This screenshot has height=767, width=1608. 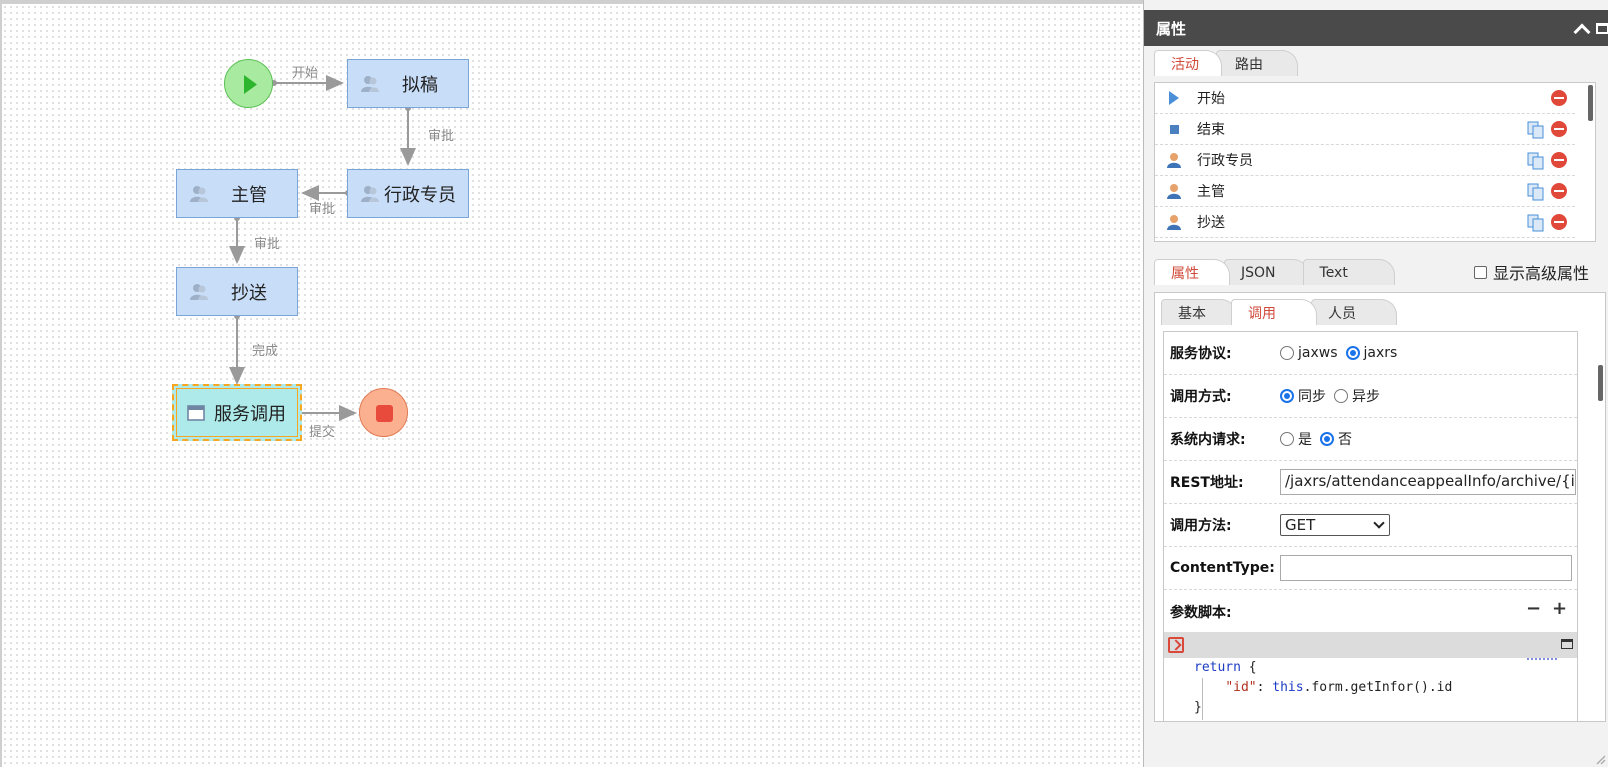 What do you see at coordinates (1217, 667) in the screenshot?
I see `code-keyword-return: return` at bounding box center [1217, 667].